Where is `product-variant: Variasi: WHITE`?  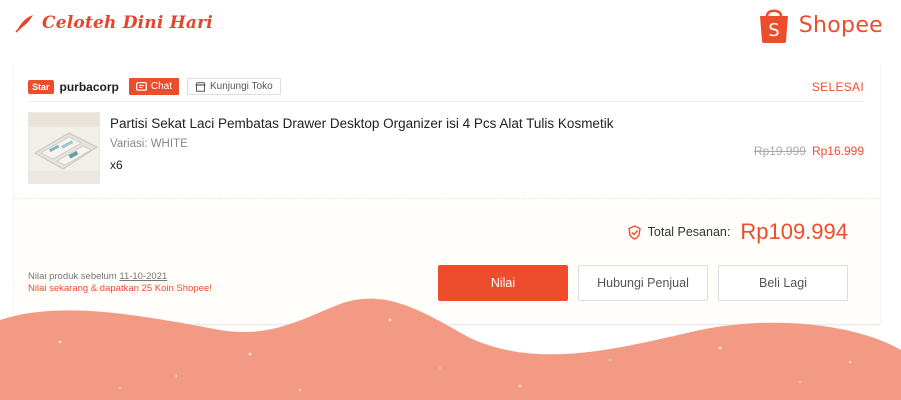 product-variant: Variasi: WHITE is located at coordinates (149, 144).